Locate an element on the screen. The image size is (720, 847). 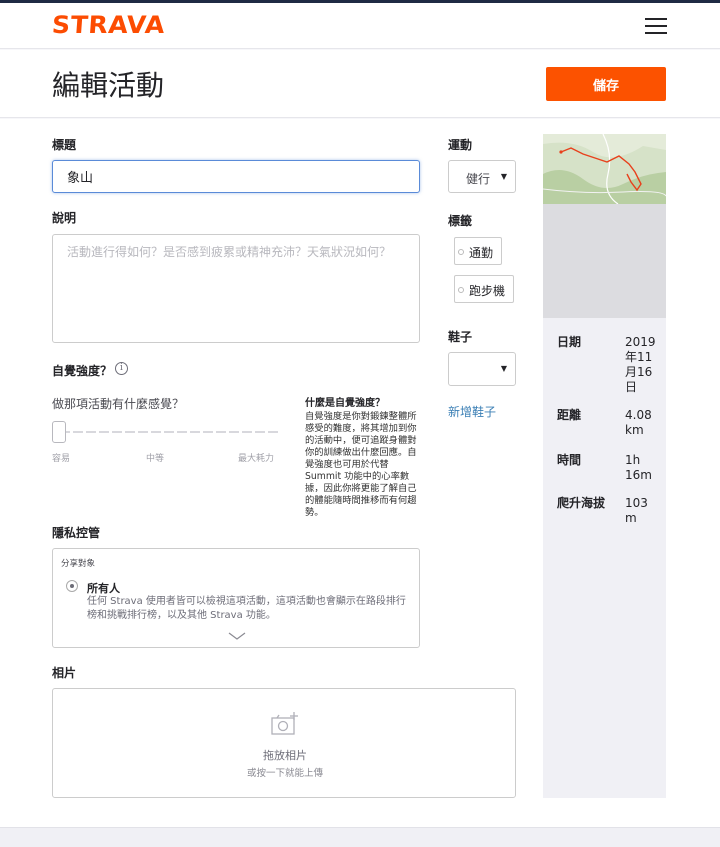
tag-commute: 通勤 is located at coordinates (478, 251).